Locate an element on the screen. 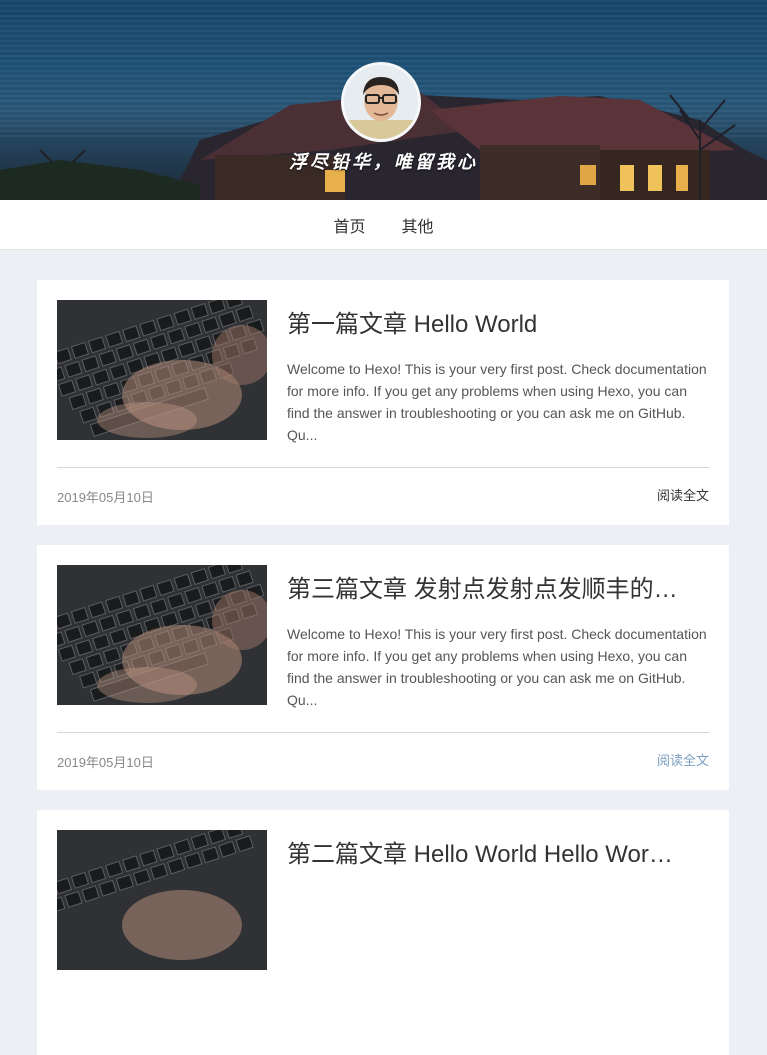 The height and width of the screenshot is (1055, 767). main-nav: 首页 其他 is located at coordinates (383, 225).